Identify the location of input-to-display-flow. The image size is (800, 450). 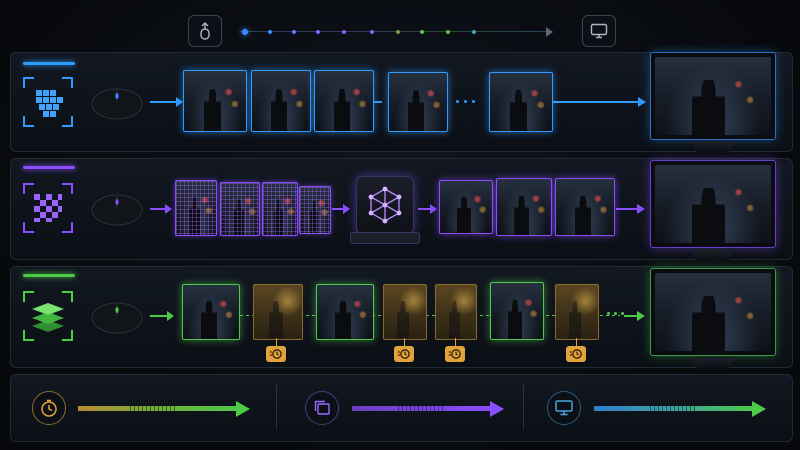
(399, 32).